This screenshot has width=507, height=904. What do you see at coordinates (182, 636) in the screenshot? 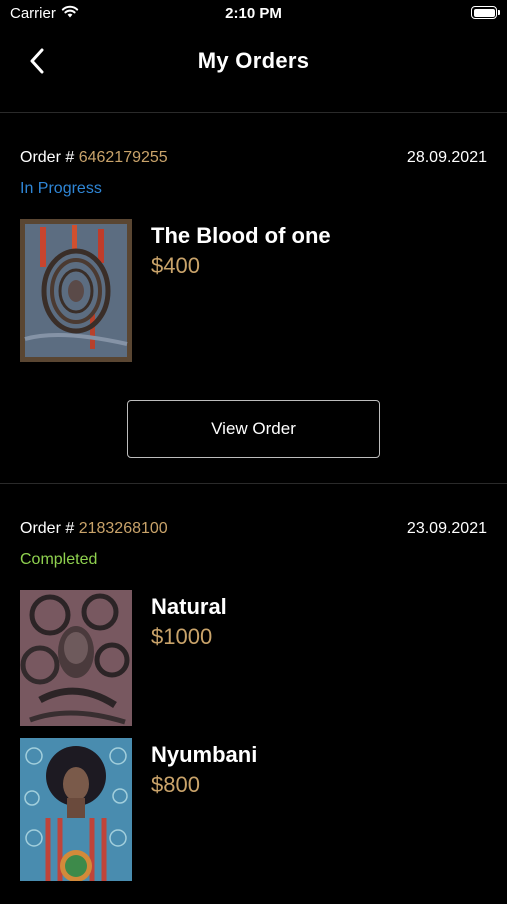
I see `item-price: $1000` at bounding box center [182, 636].